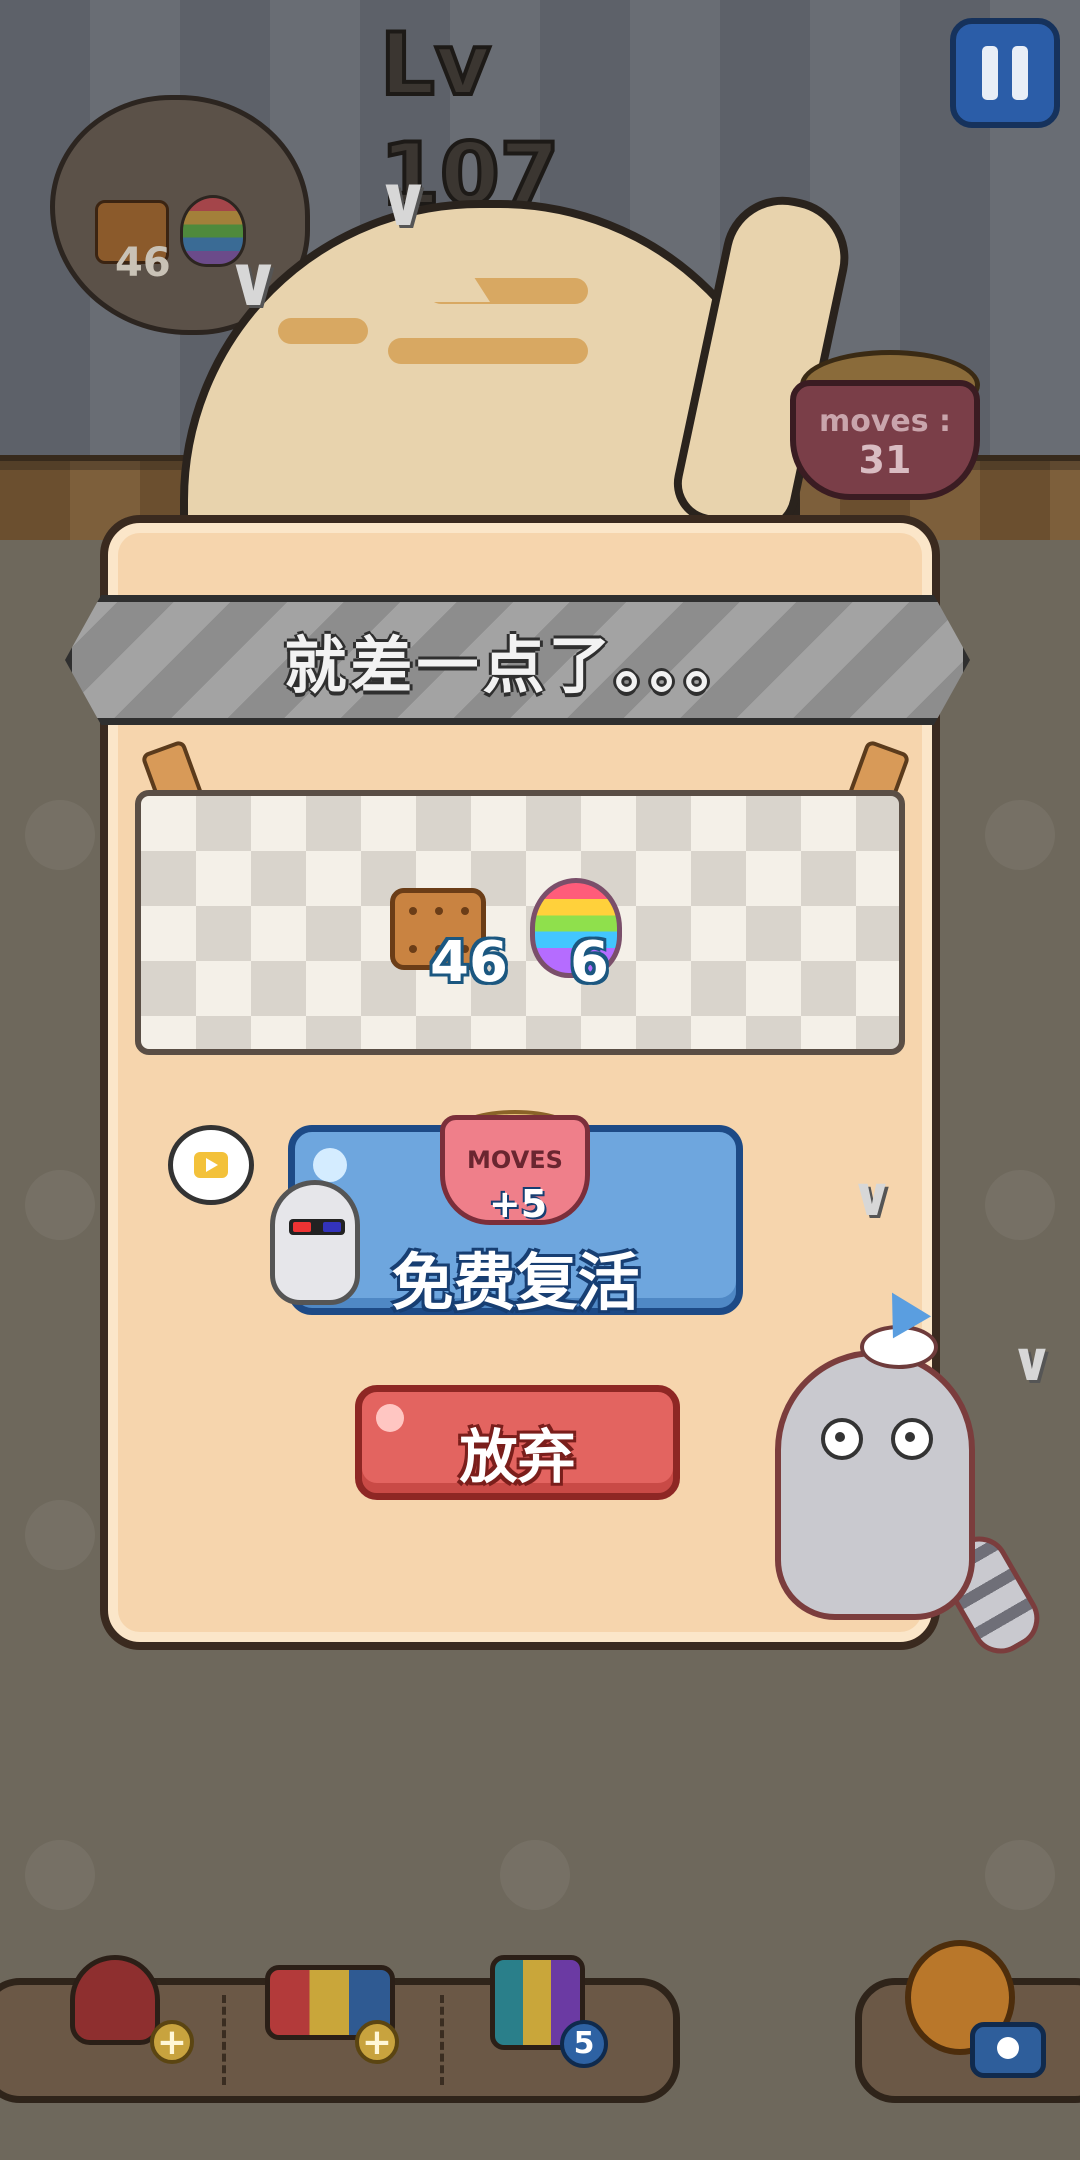 The width and height of the screenshot is (1080, 2160). Describe the element at coordinates (885, 460) in the screenshot. I see `moves-count: 31` at that location.